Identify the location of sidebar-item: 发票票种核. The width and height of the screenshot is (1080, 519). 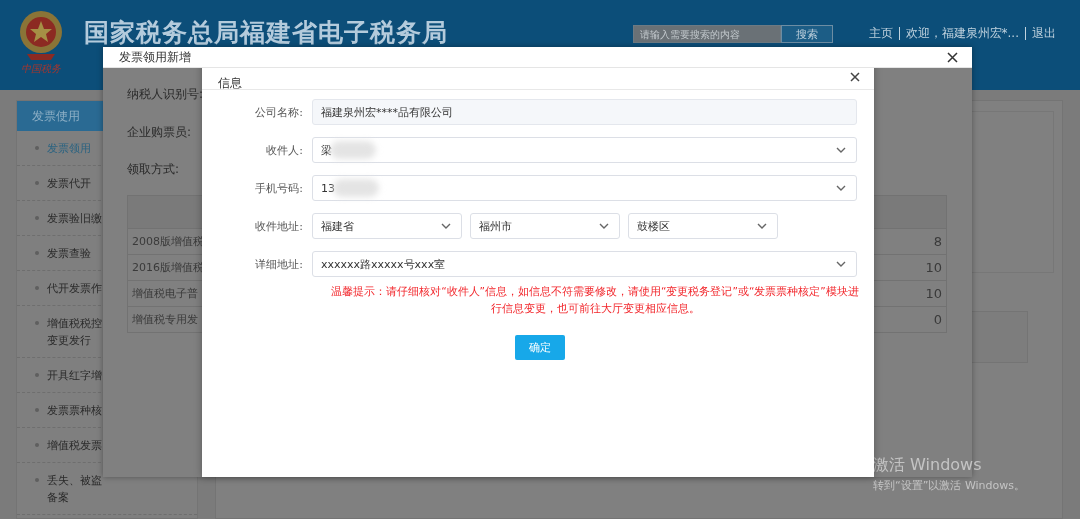
(75, 410).